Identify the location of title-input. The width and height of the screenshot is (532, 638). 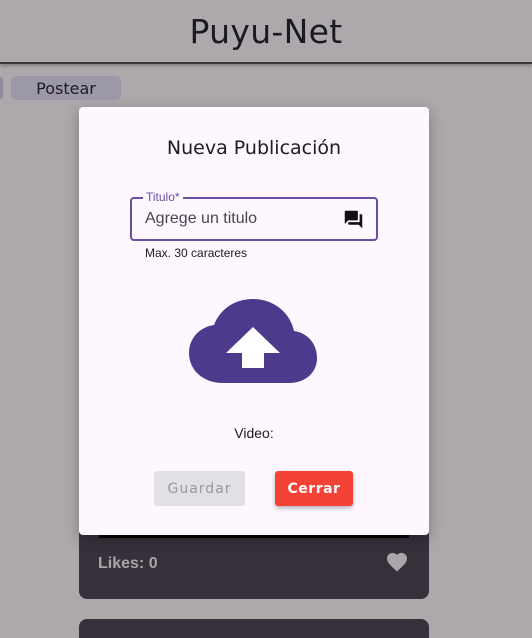
(240, 219).